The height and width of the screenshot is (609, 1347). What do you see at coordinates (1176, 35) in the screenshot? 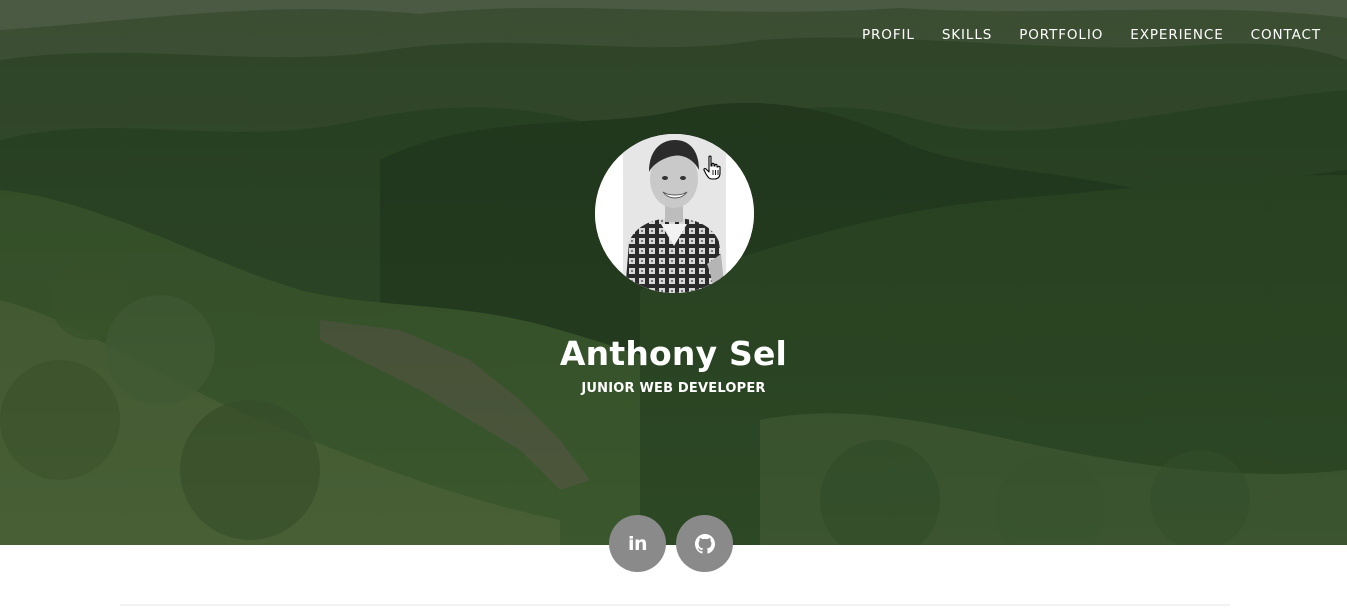
I see `nav-item-experience: EXPERIENCE` at bounding box center [1176, 35].